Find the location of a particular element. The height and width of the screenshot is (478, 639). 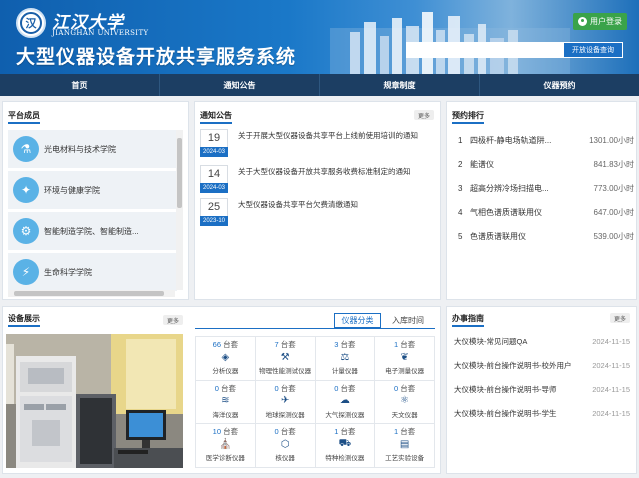

notice-title: 大型仪器设备共享平台欠费清缴通知 is located at coordinates (330, 205).